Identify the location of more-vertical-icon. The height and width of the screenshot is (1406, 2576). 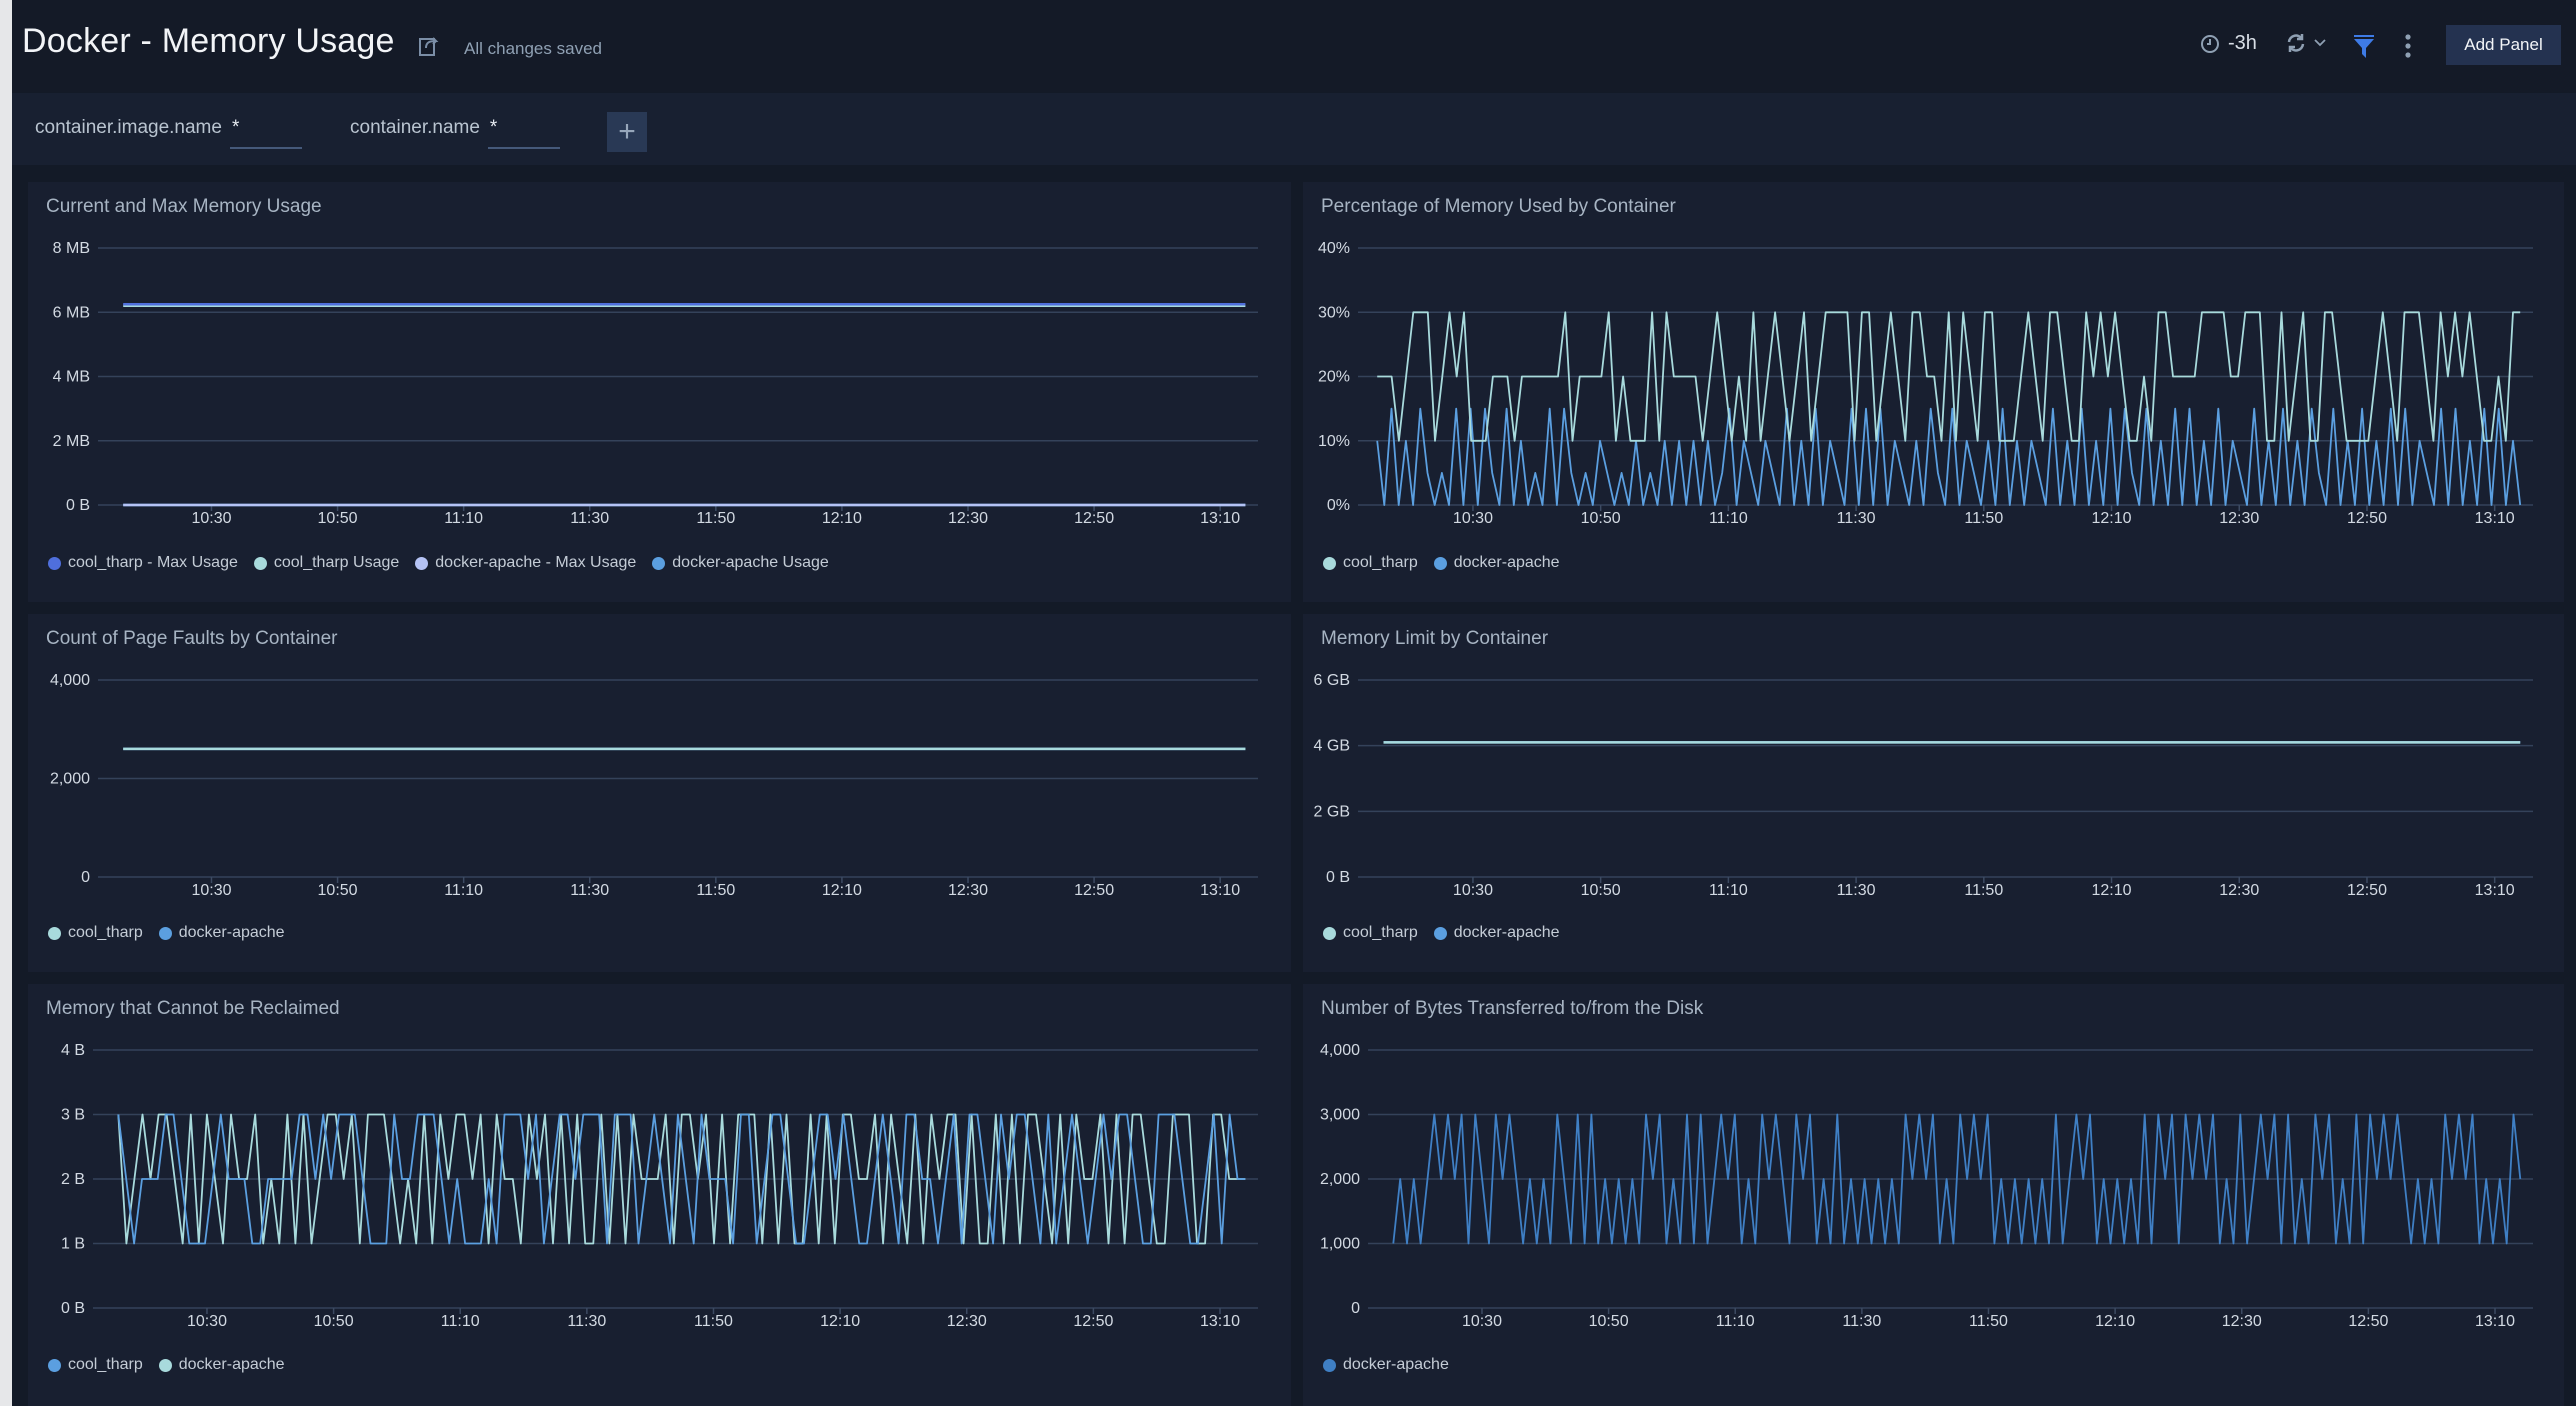
(2408, 46).